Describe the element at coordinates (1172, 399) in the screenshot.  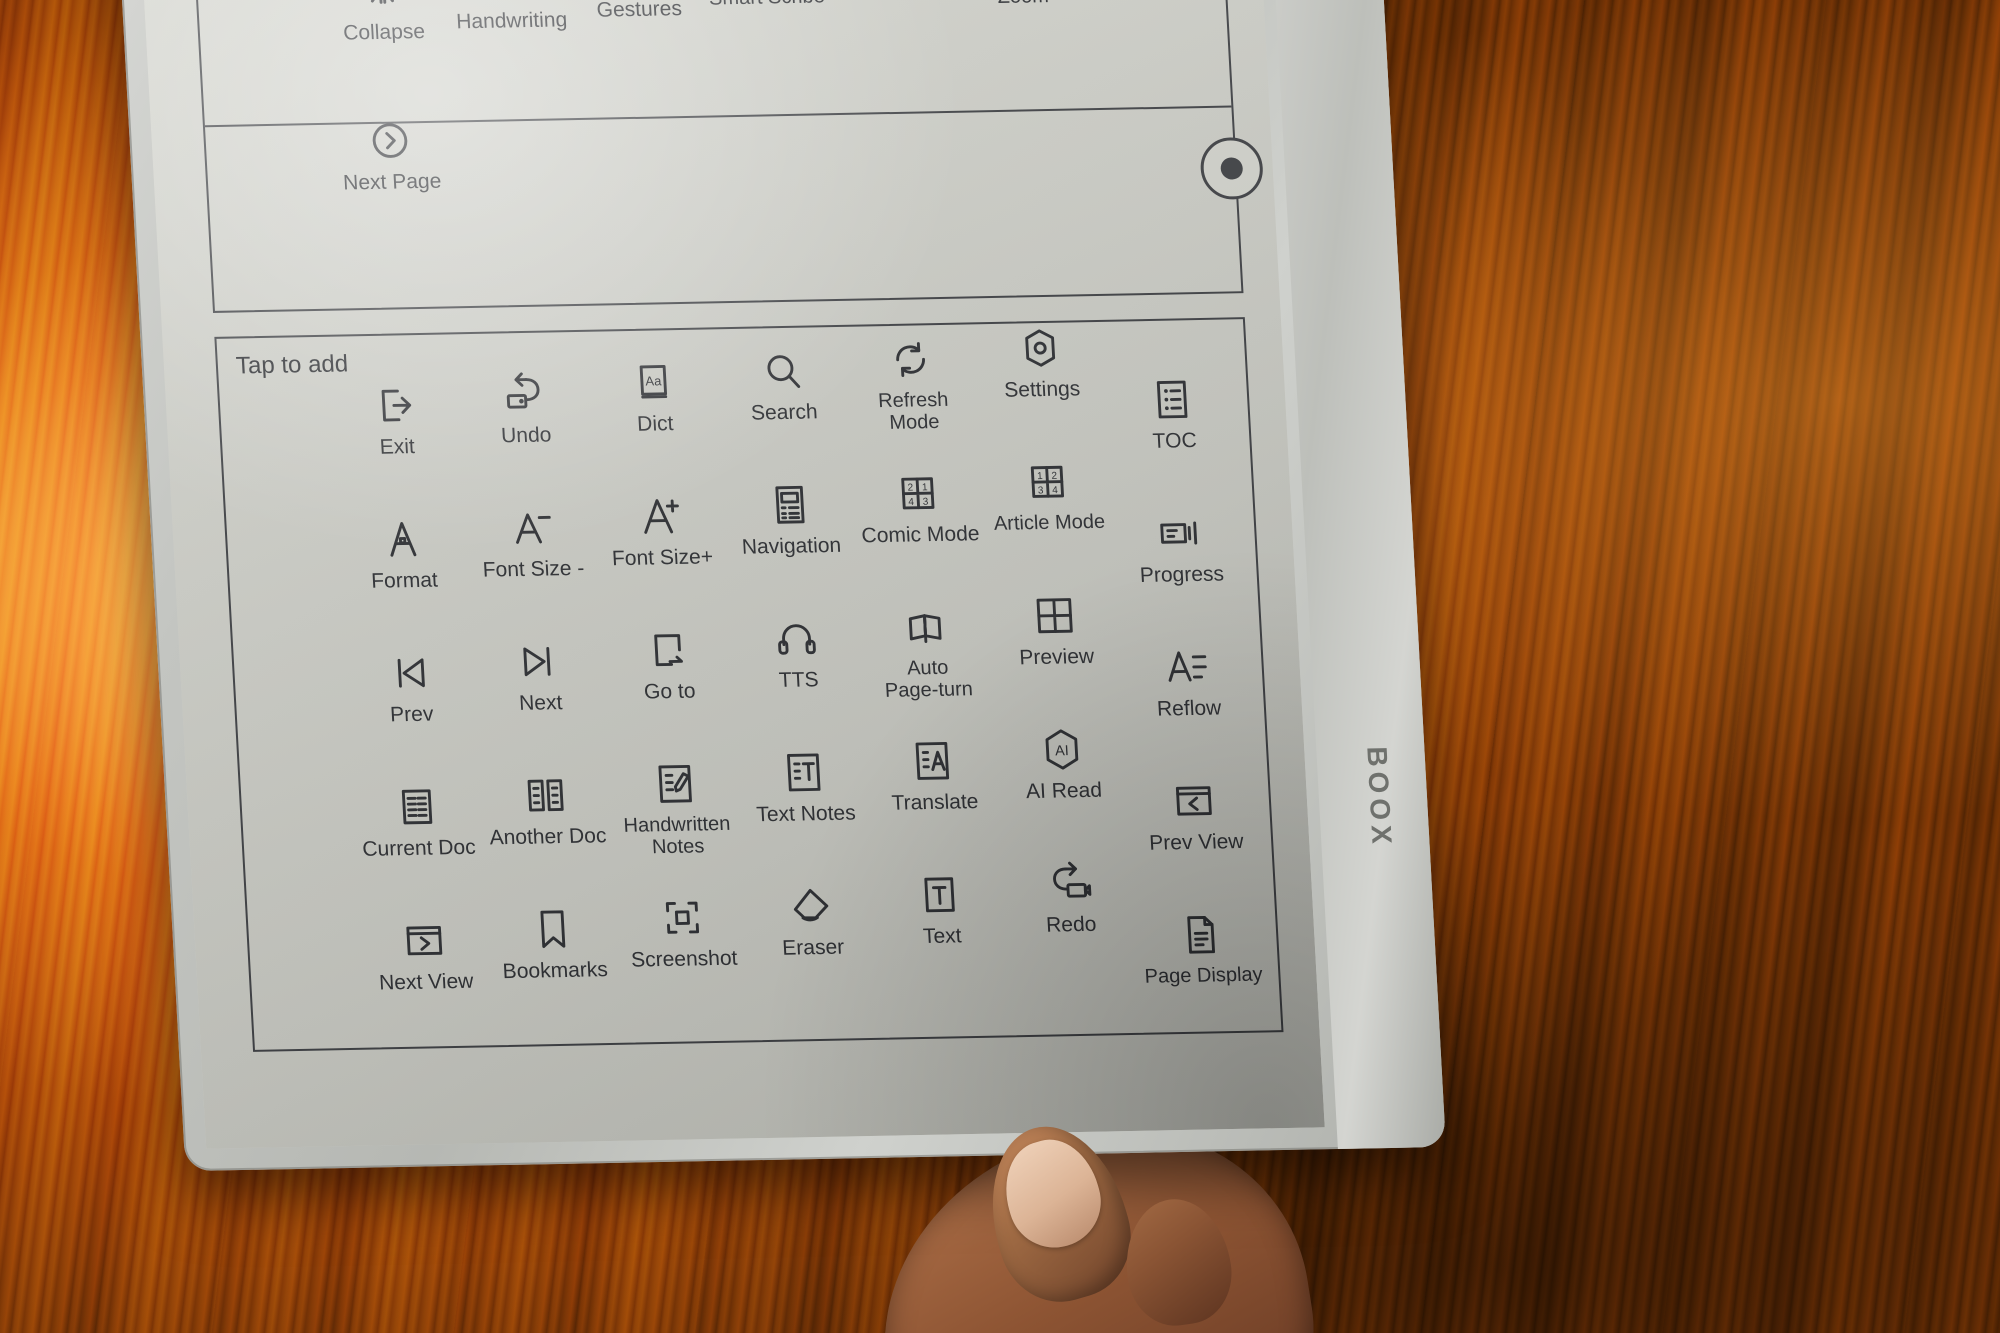
I see `toc-icon` at that location.